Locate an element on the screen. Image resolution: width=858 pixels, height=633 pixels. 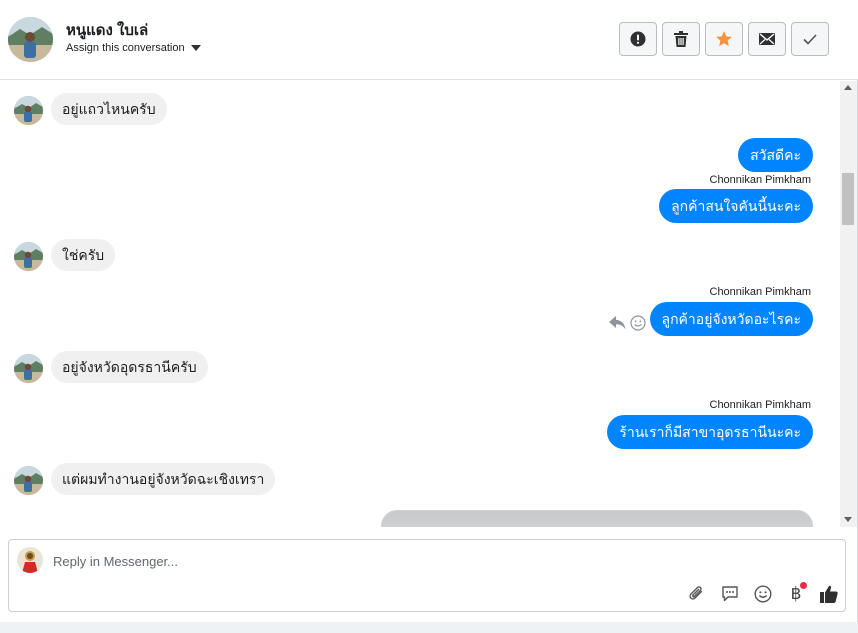
emoji-button is located at coordinates (763, 594).